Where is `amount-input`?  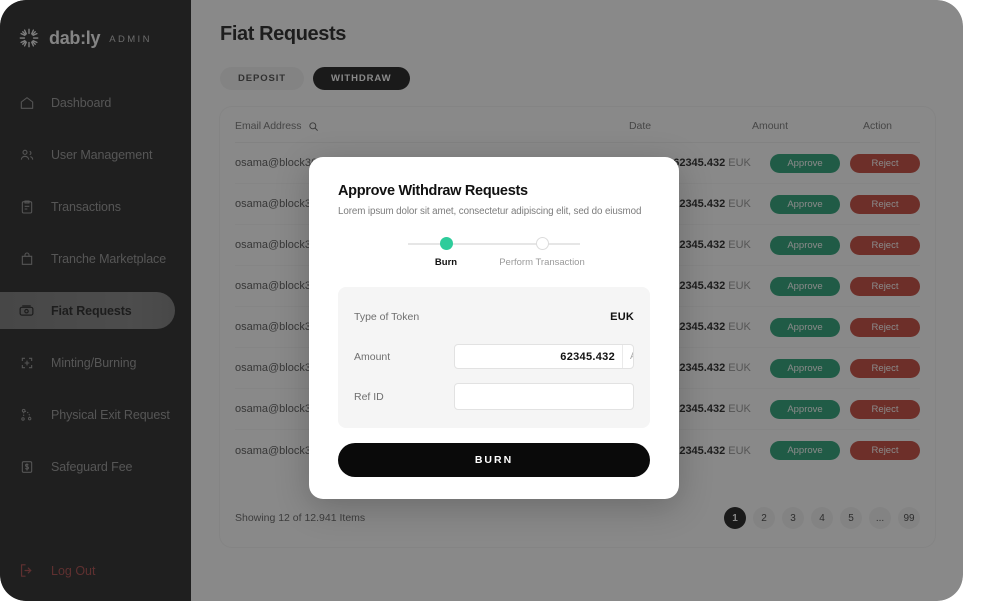
amount-input is located at coordinates (538, 356).